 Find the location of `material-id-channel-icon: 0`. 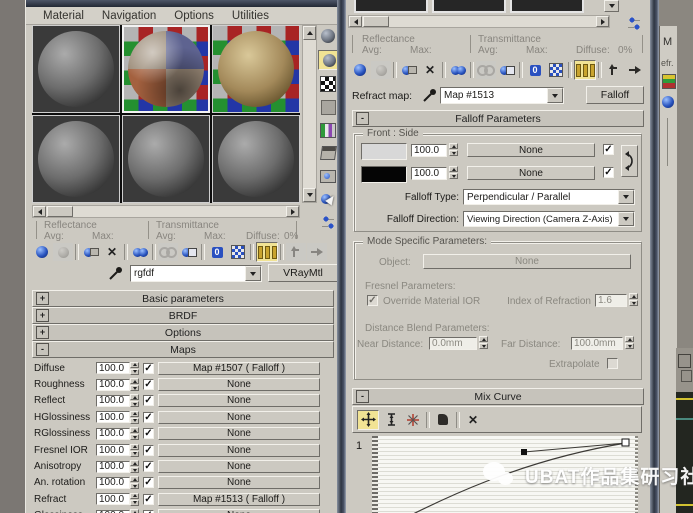

material-id-channel-icon: 0 is located at coordinates (535, 70).